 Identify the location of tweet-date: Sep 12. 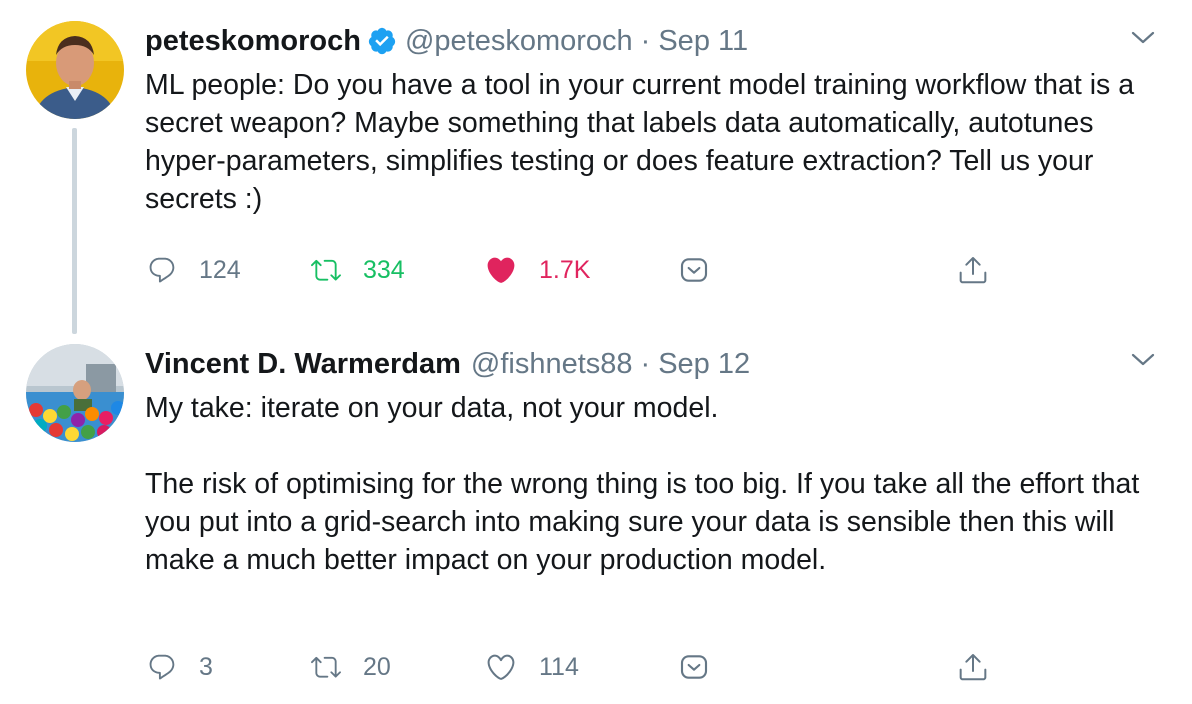
(704, 364).